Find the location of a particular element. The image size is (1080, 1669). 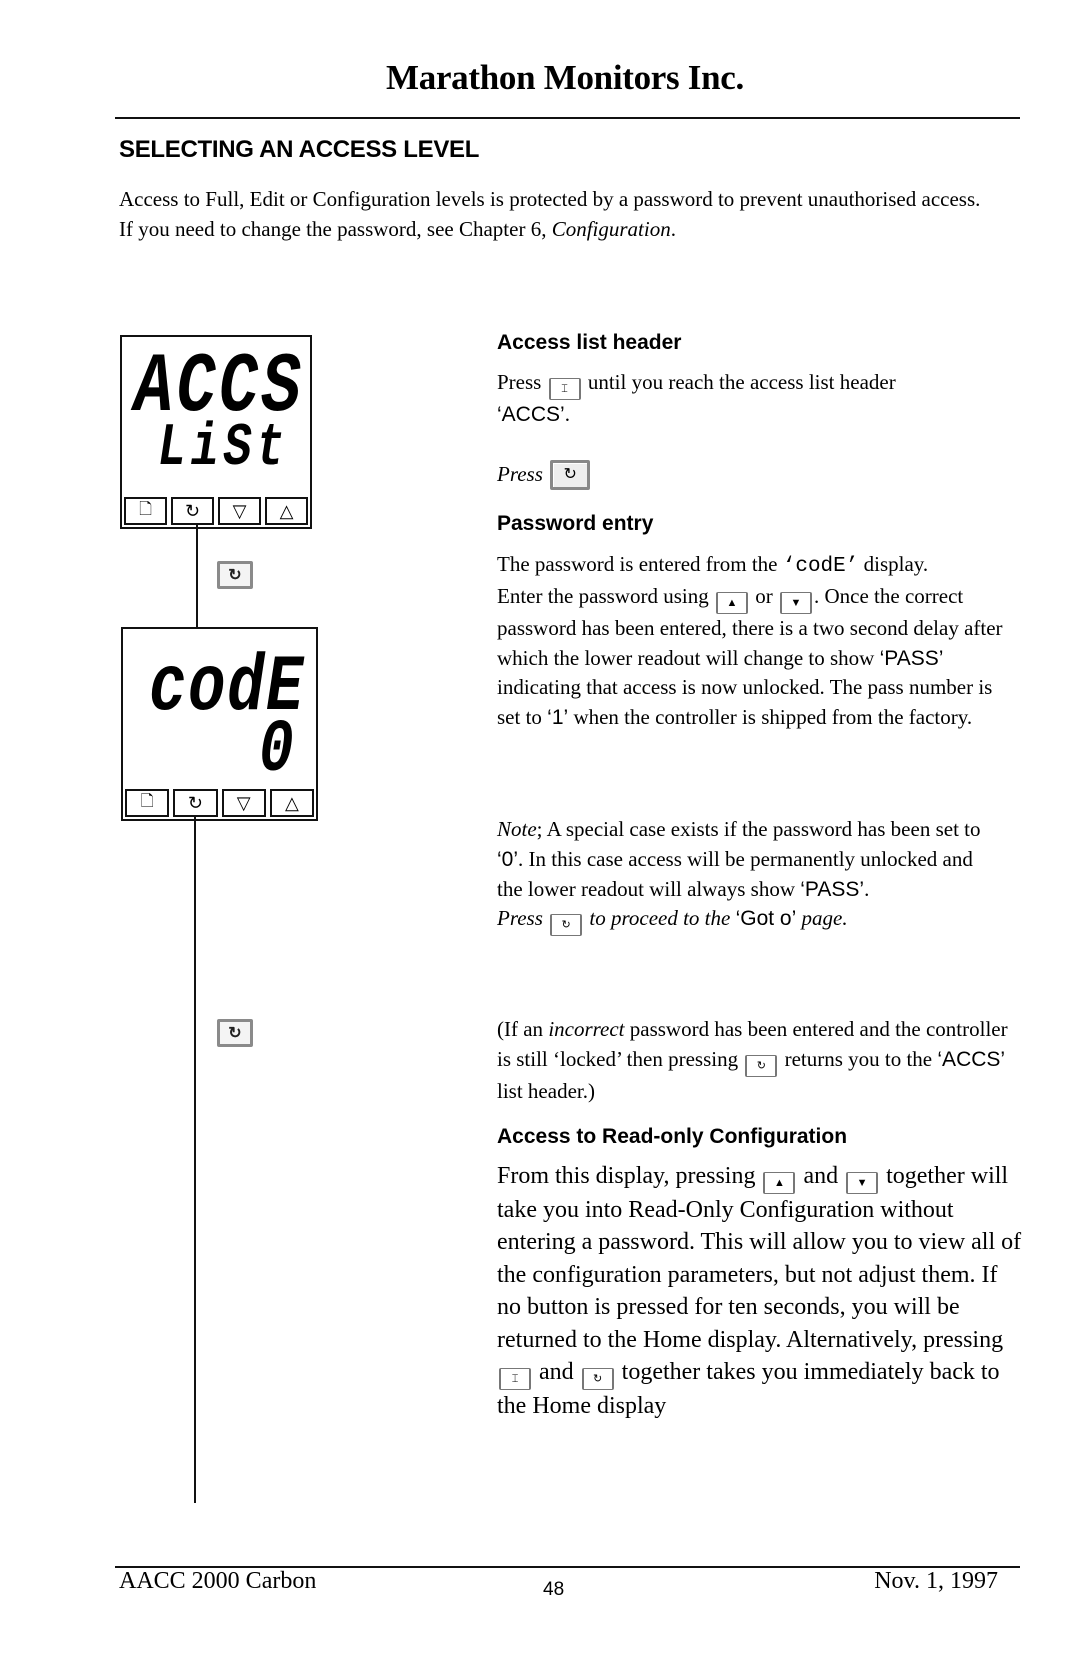

text: page. is located at coordinates (824, 918).